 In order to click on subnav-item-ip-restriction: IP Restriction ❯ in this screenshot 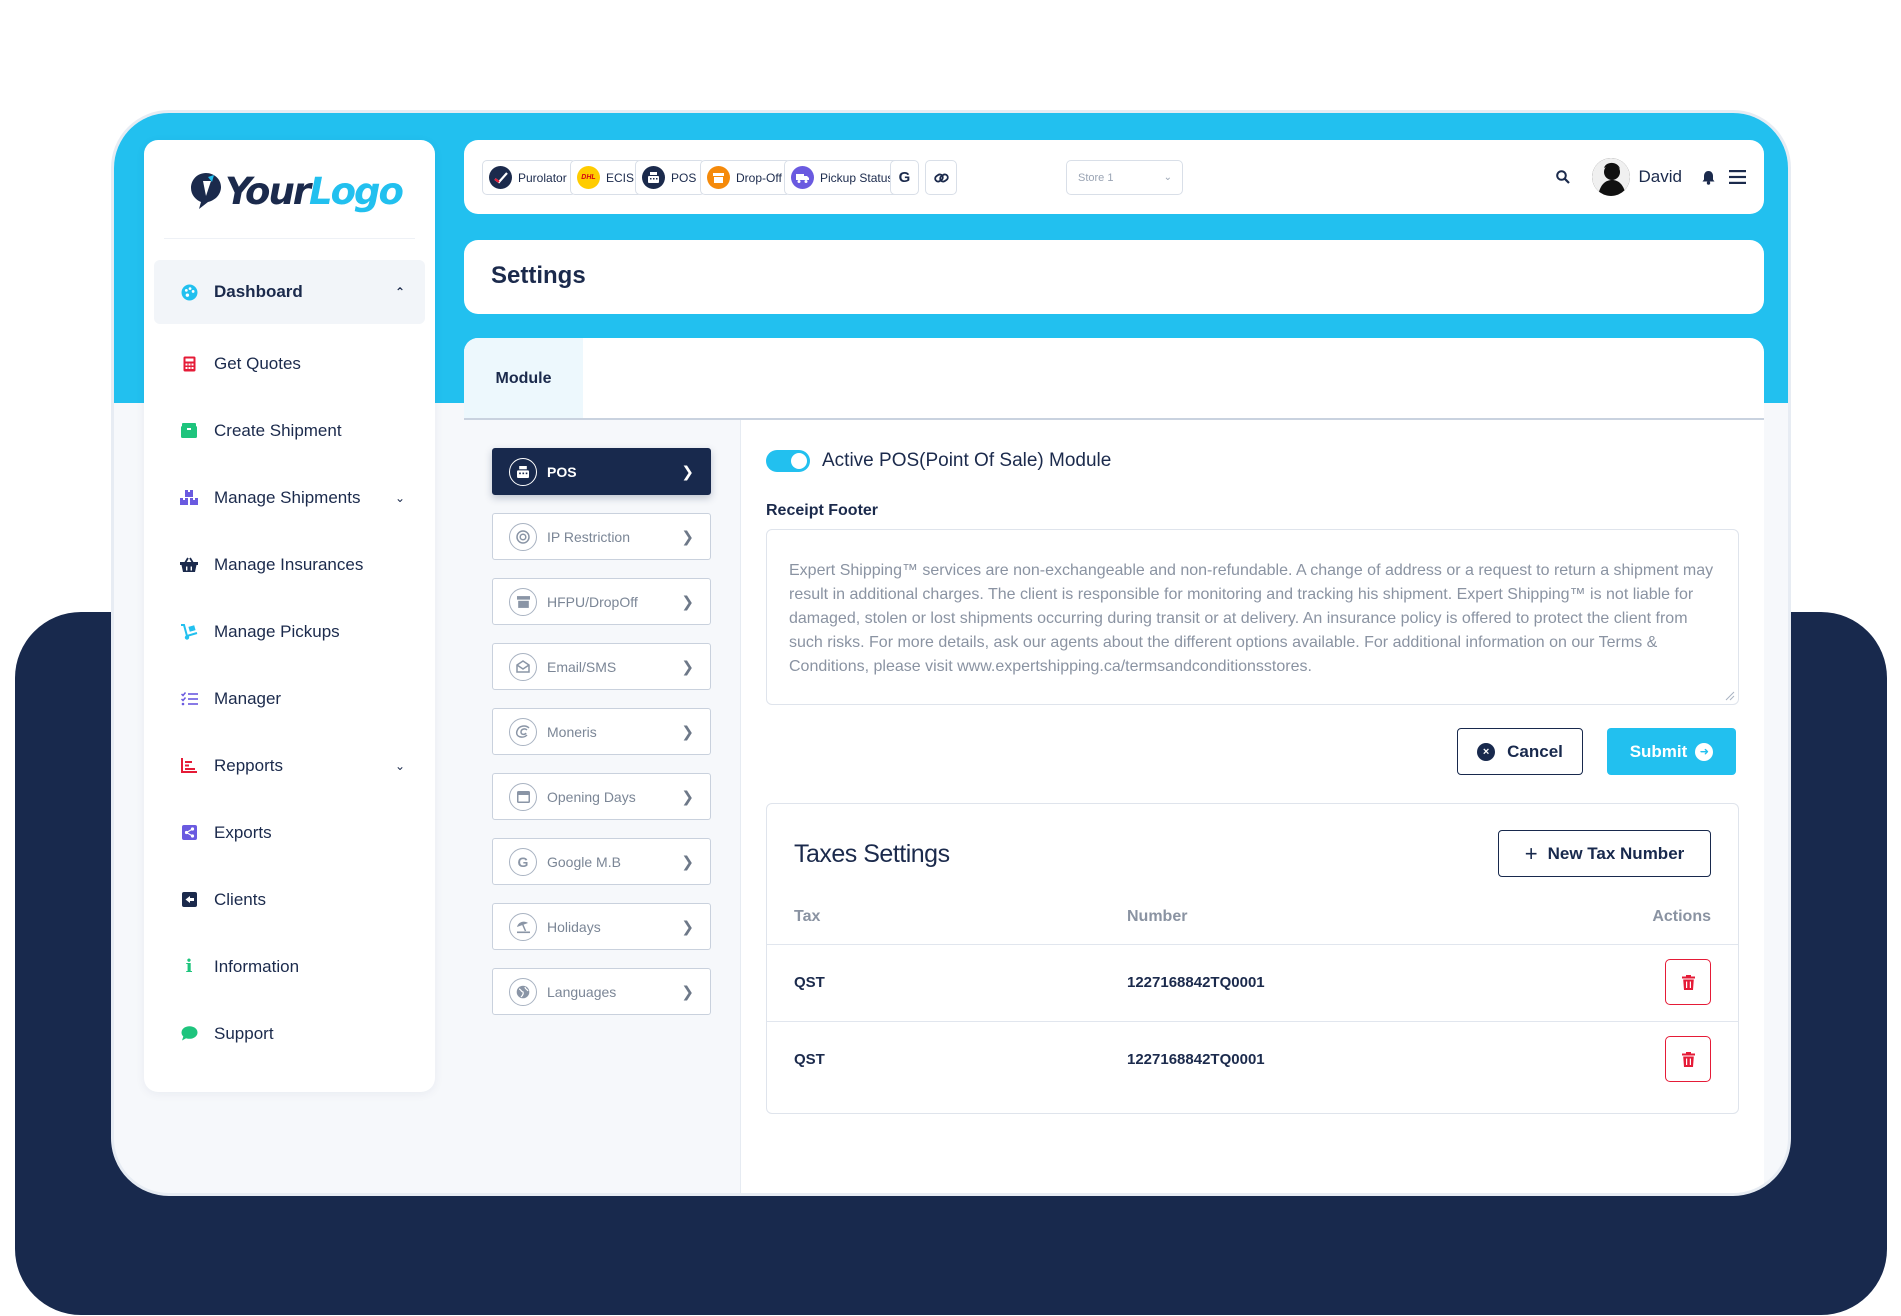, I will do `click(601, 536)`.